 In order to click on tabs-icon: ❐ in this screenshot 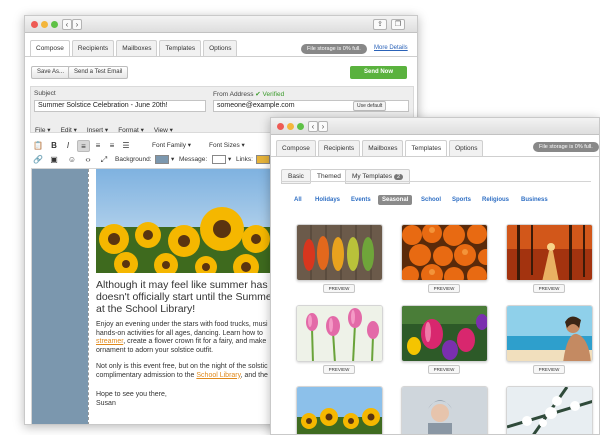, I will do `click(398, 24)`.